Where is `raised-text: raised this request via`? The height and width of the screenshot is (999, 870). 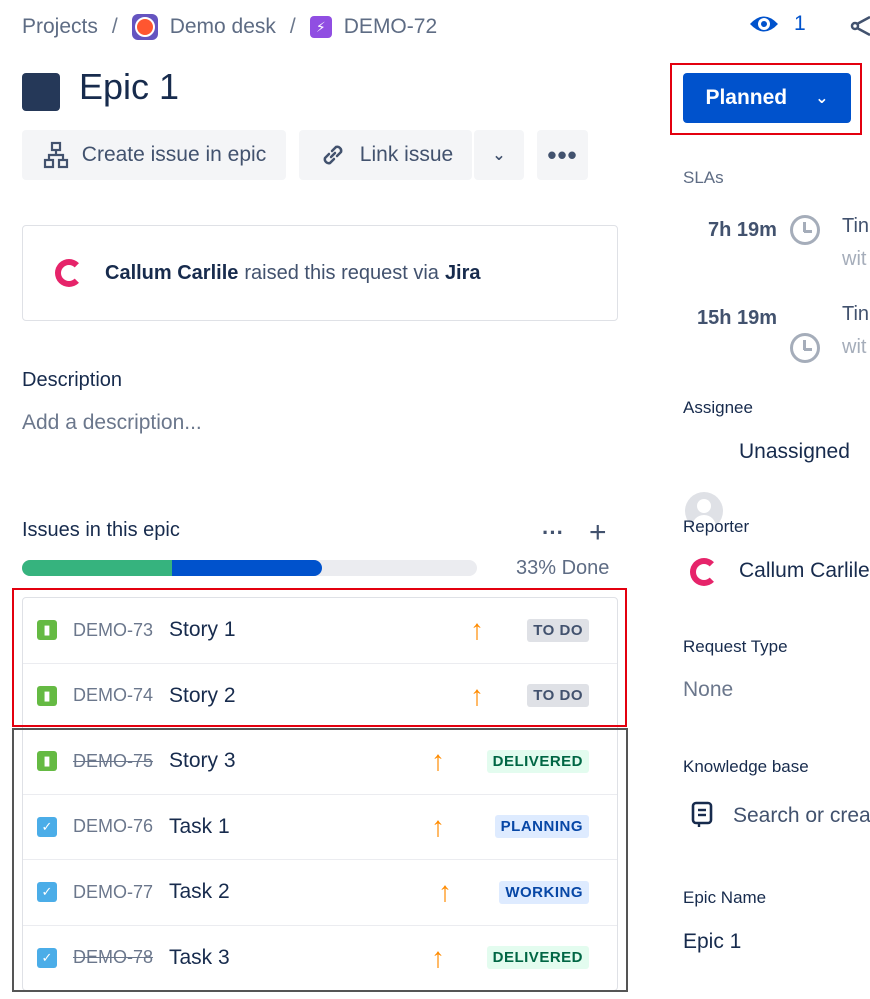 raised-text: raised this request via is located at coordinates (341, 272).